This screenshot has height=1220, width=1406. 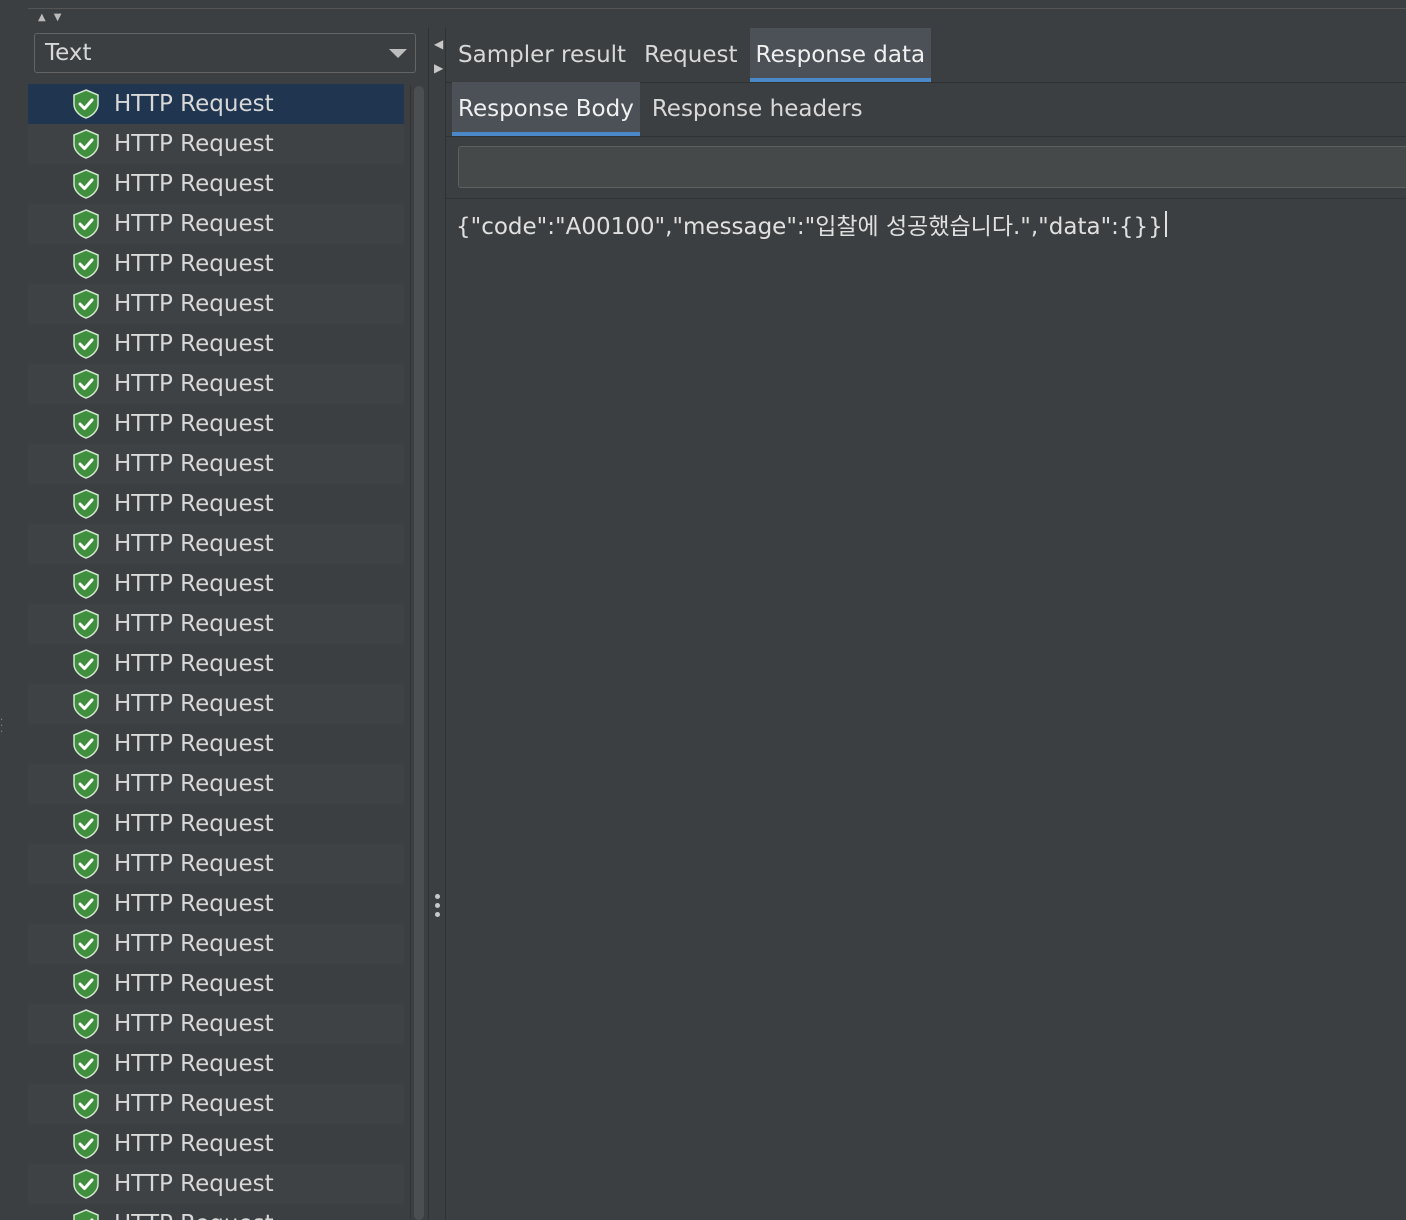 What do you see at coordinates (1165, 224) in the screenshot?
I see `text-cursor` at bounding box center [1165, 224].